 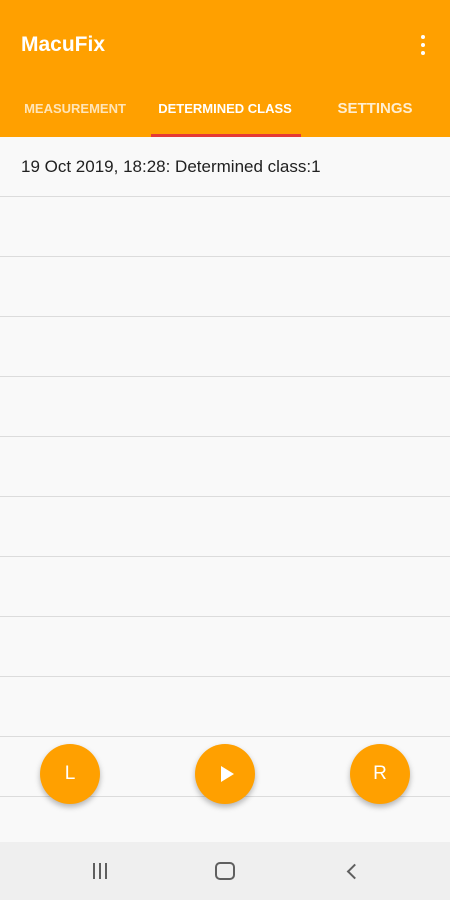 I want to click on tab-determined-class: DETERMINED CLASS, so click(x=225, y=108).